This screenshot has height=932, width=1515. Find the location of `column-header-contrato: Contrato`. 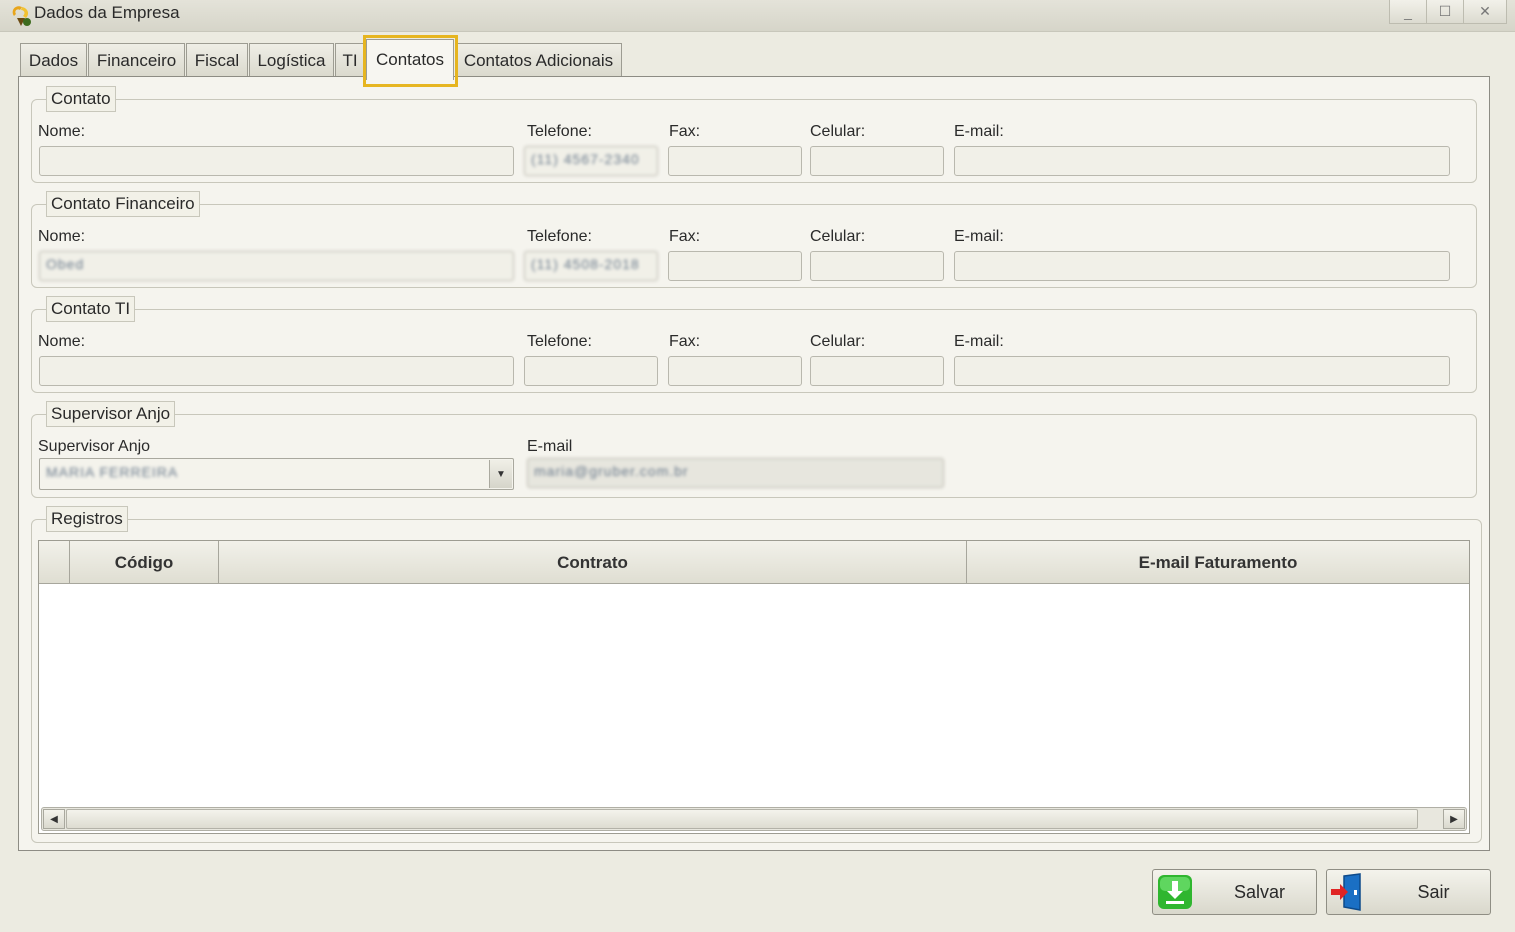

column-header-contrato: Contrato is located at coordinates (593, 562).